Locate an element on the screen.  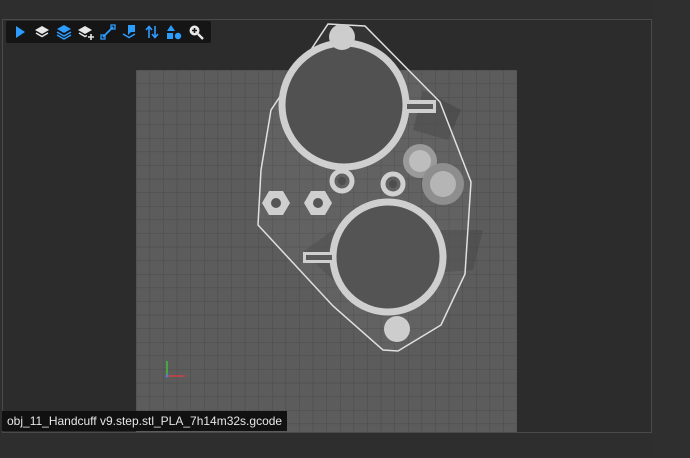
play-button is located at coordinates (20, 32).